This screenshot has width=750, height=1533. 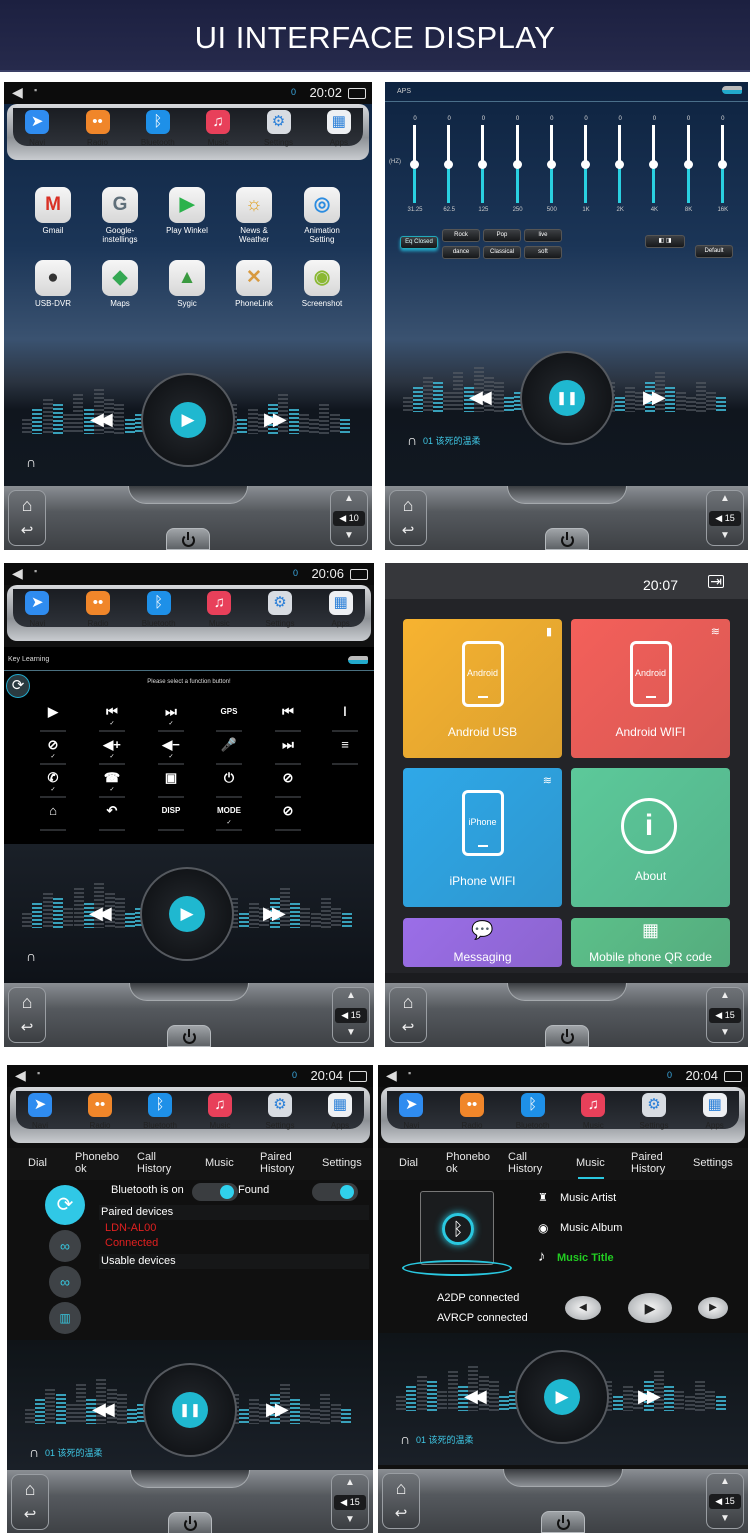 What do you see at coordinates (654, 166) in the screenshot?
I see `eq-slider-4K: 0 4K` at bounding box center [654, 166].